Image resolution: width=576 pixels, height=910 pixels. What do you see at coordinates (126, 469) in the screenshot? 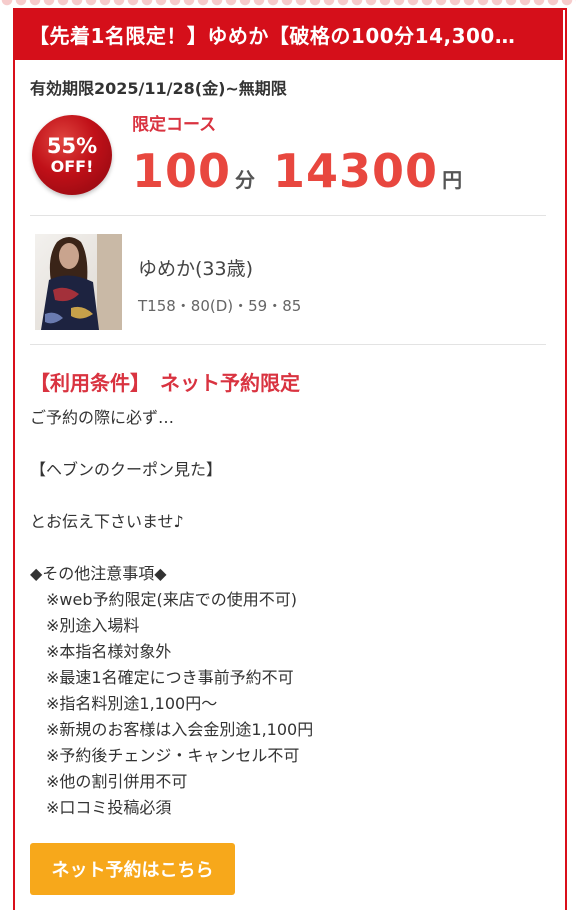
I see `conditions-line: 【ヘブンのクーポン見た】` at bounding box center [126, 469].